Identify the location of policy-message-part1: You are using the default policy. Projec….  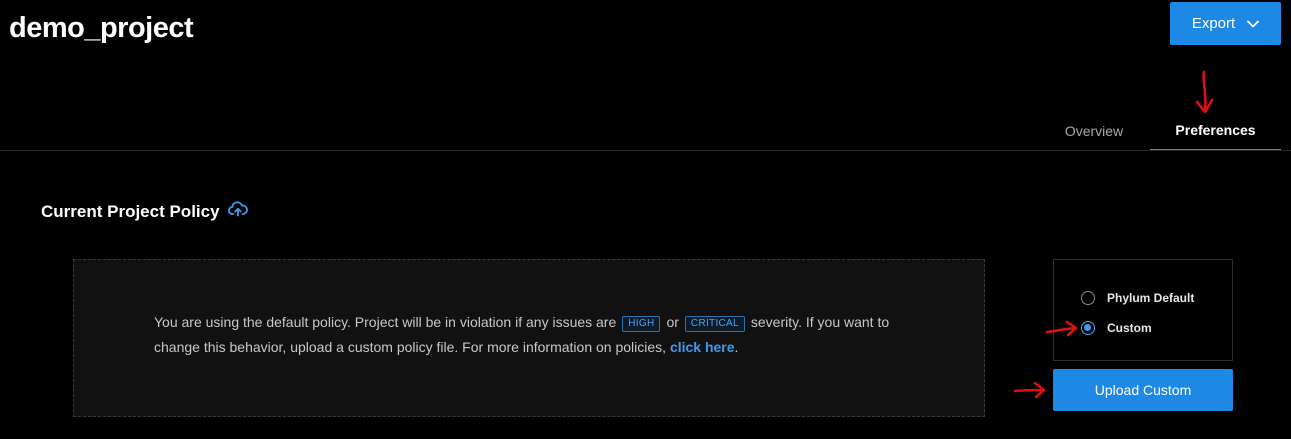
(385, 322).